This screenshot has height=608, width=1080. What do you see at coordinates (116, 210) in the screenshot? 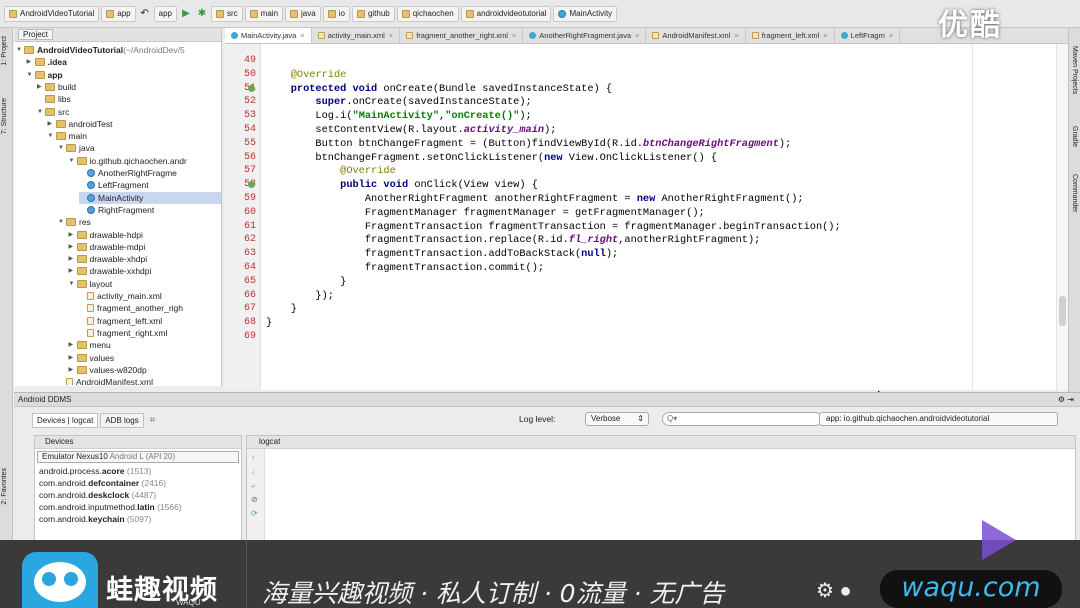
I see `tree-node: RightFragment` at bounding box center [116, 210].